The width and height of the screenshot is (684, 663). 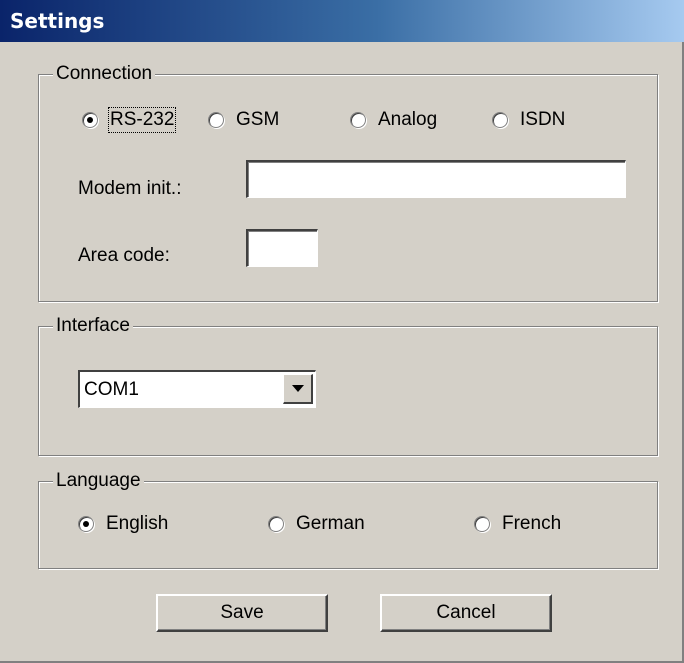 What do you see at coordinates (276, 524) in the screenshot?
I see `radio-german-indicator` at bounding box center [276, 524].